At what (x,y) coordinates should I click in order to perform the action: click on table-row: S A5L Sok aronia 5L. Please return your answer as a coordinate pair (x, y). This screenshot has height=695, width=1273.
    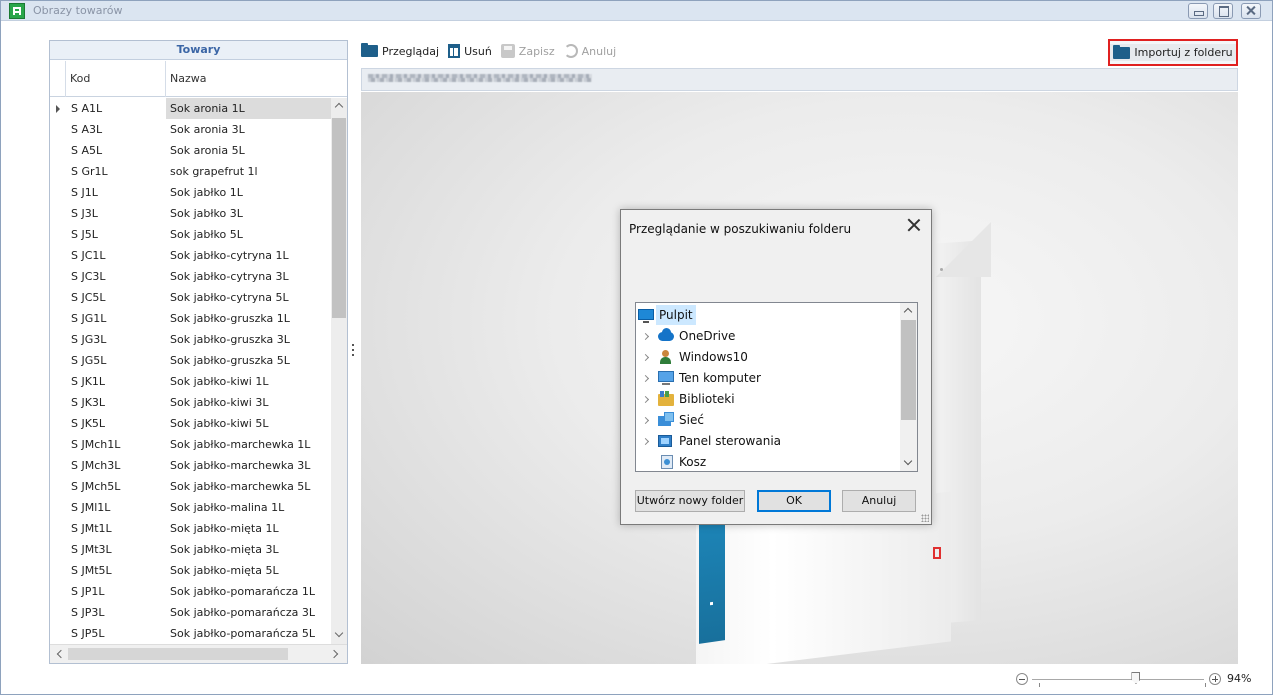
    Looking at the image, I should click on (190, 150).